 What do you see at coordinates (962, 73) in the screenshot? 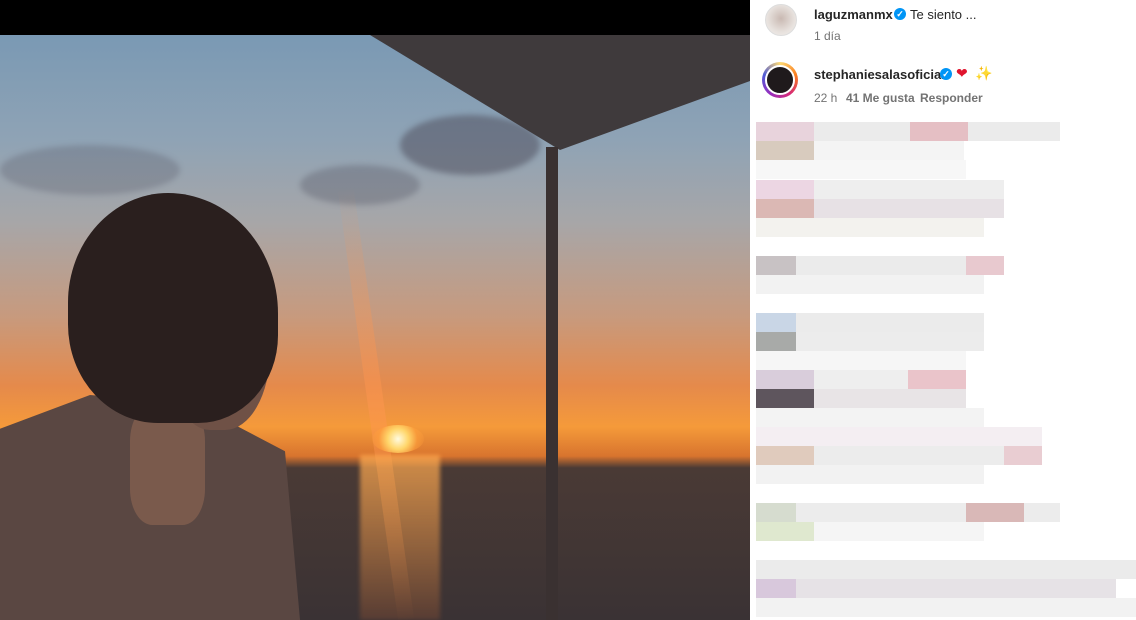
I see `heart-icon: ❤` at bounding box center [962, 73].